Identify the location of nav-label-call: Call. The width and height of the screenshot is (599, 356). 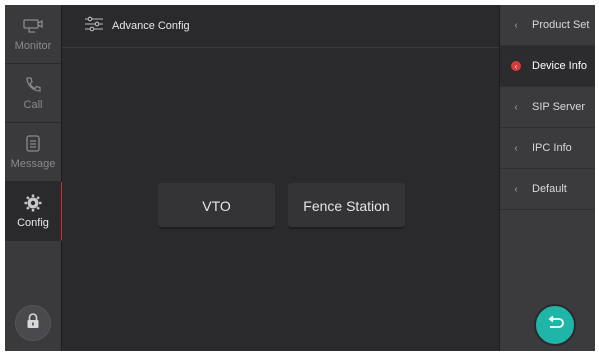
(33, 105).